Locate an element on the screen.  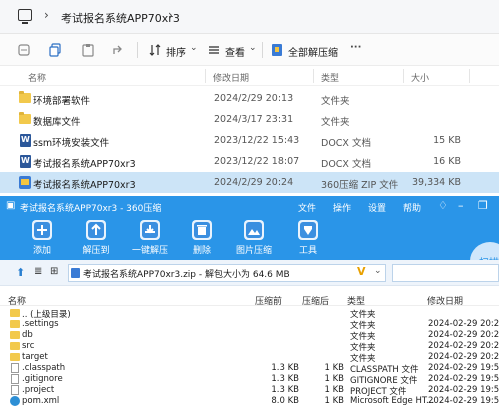
image-compress-button: 图片压缩 is located at coordinates (254, 239).